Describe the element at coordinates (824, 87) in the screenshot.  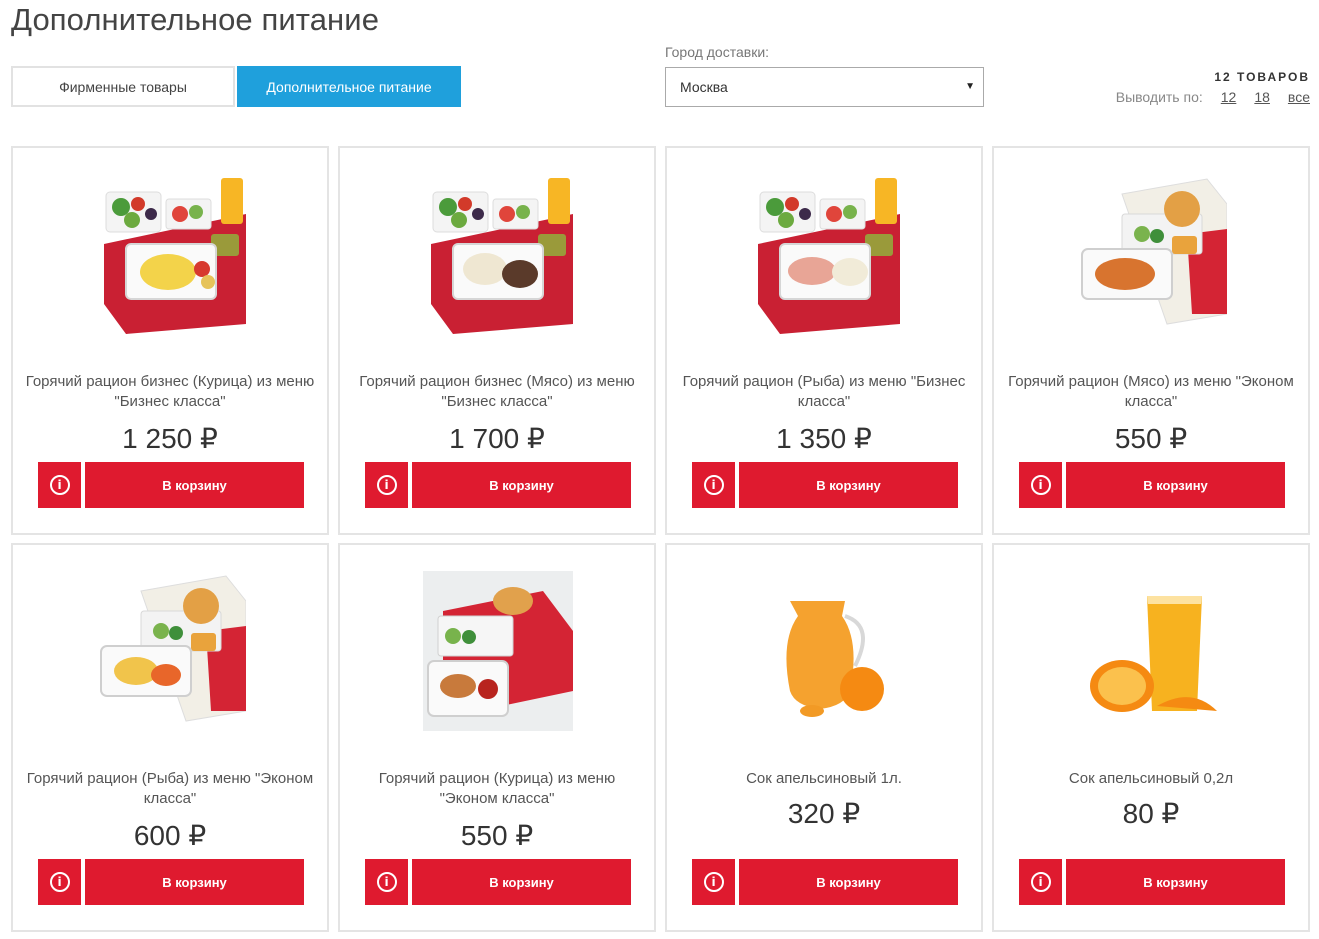
I see `city-select: Москва ▼` at that location.